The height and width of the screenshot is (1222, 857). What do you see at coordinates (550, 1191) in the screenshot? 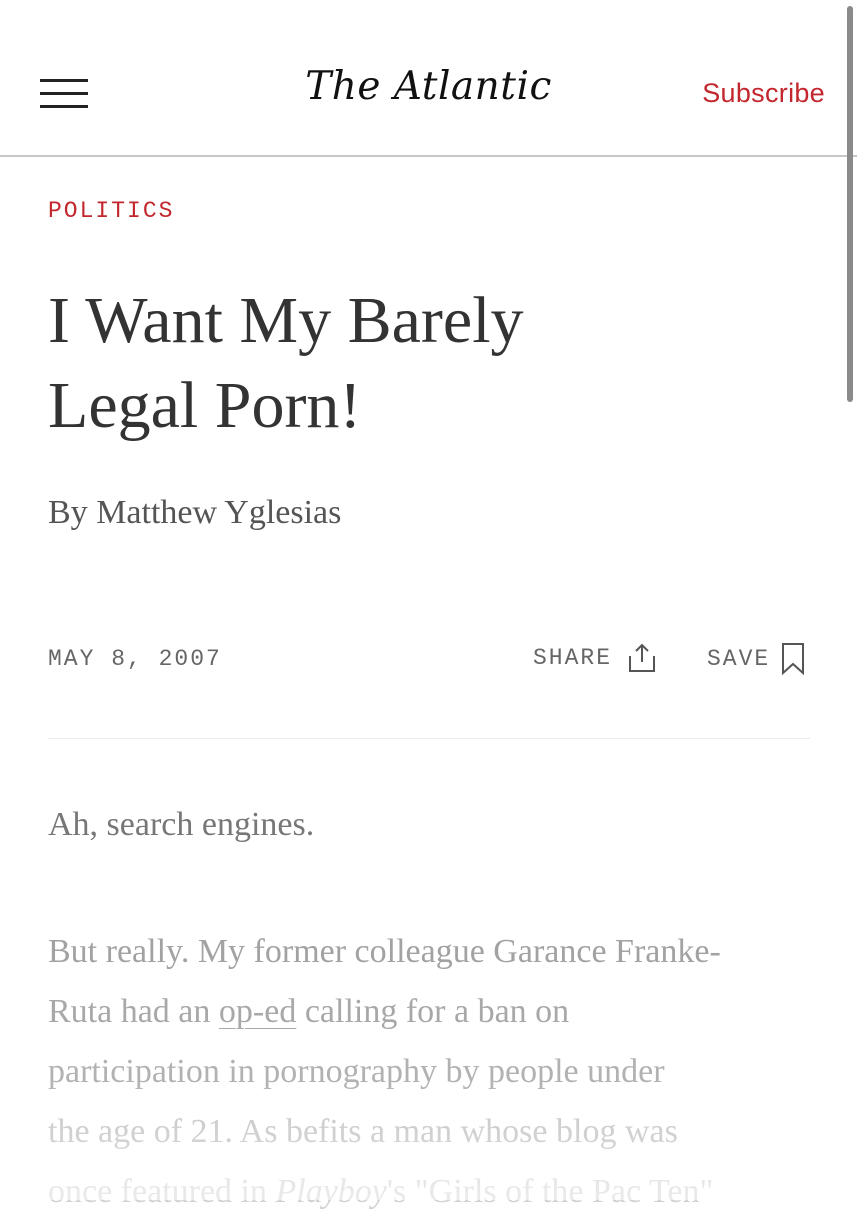
I see `paragraph-2-line-5-post: 's "Girls of the Pac Ten"` at bounding box center [550, 1191].